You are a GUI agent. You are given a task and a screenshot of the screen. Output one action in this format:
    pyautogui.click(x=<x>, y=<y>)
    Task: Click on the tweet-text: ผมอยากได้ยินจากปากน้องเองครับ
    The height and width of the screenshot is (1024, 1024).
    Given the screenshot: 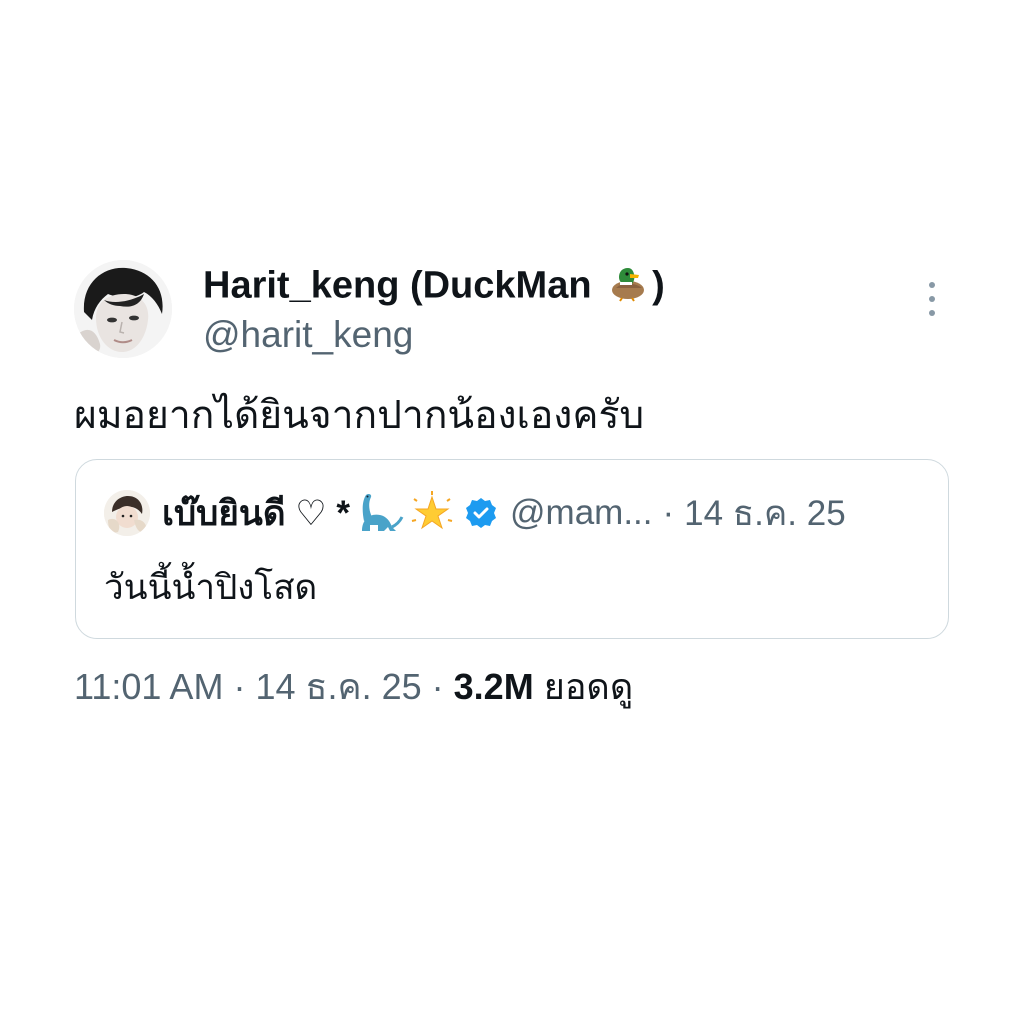 What is the action you would take?
    pyautogui.click(x=359, y=415)
    